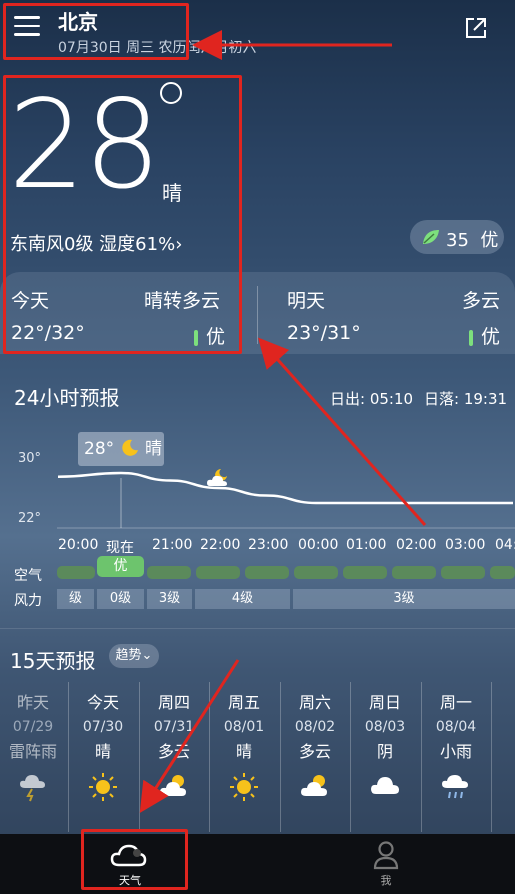 The height and width of the screenshot is (894, 515). I want to click on day-weekday: 昨天, so click(32, 702).